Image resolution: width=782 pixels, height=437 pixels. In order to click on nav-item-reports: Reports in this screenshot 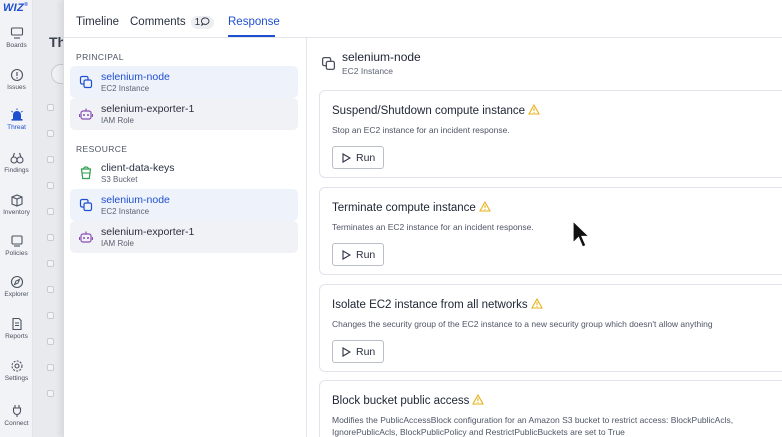, I will do `click(16, 328)`.